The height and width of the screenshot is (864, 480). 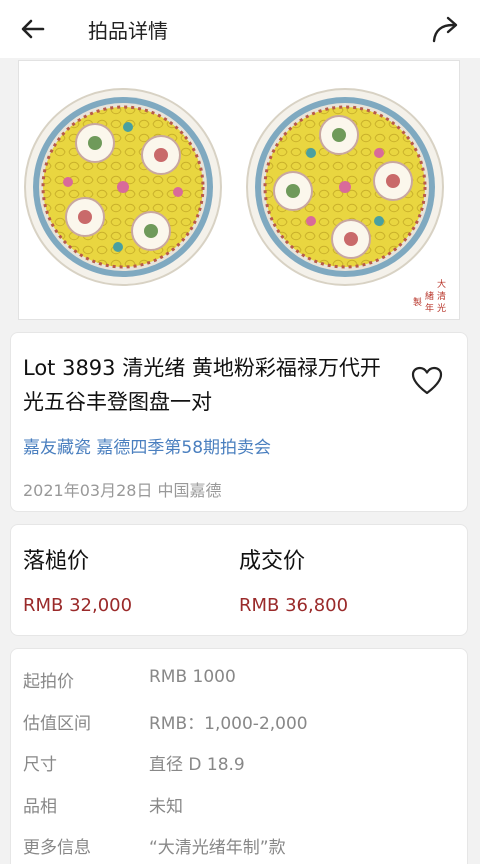 I want to click on auction-link: 嘉友藏瓷 嘉德四季第58期拍卖会, so click(x=147, y=445).